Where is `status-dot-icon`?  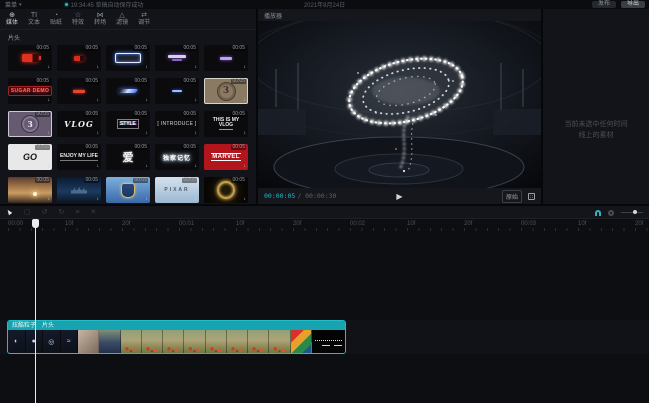 status-dot-icon is located at coordinates (66, 4).